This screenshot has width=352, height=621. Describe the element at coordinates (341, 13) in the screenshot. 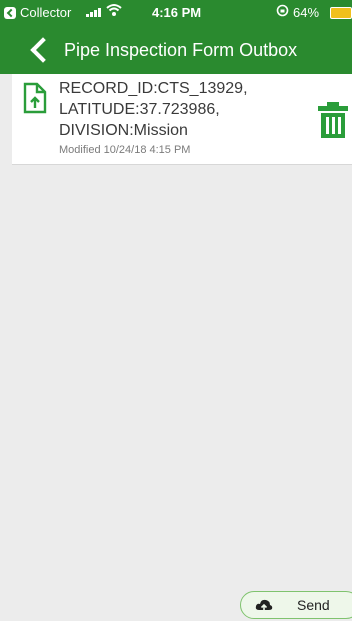

I see `battery-icon` at that location.